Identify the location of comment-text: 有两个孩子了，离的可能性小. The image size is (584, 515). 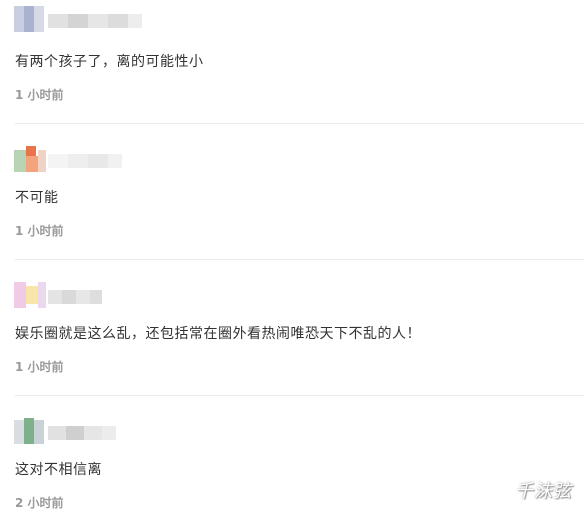
(109, 62).